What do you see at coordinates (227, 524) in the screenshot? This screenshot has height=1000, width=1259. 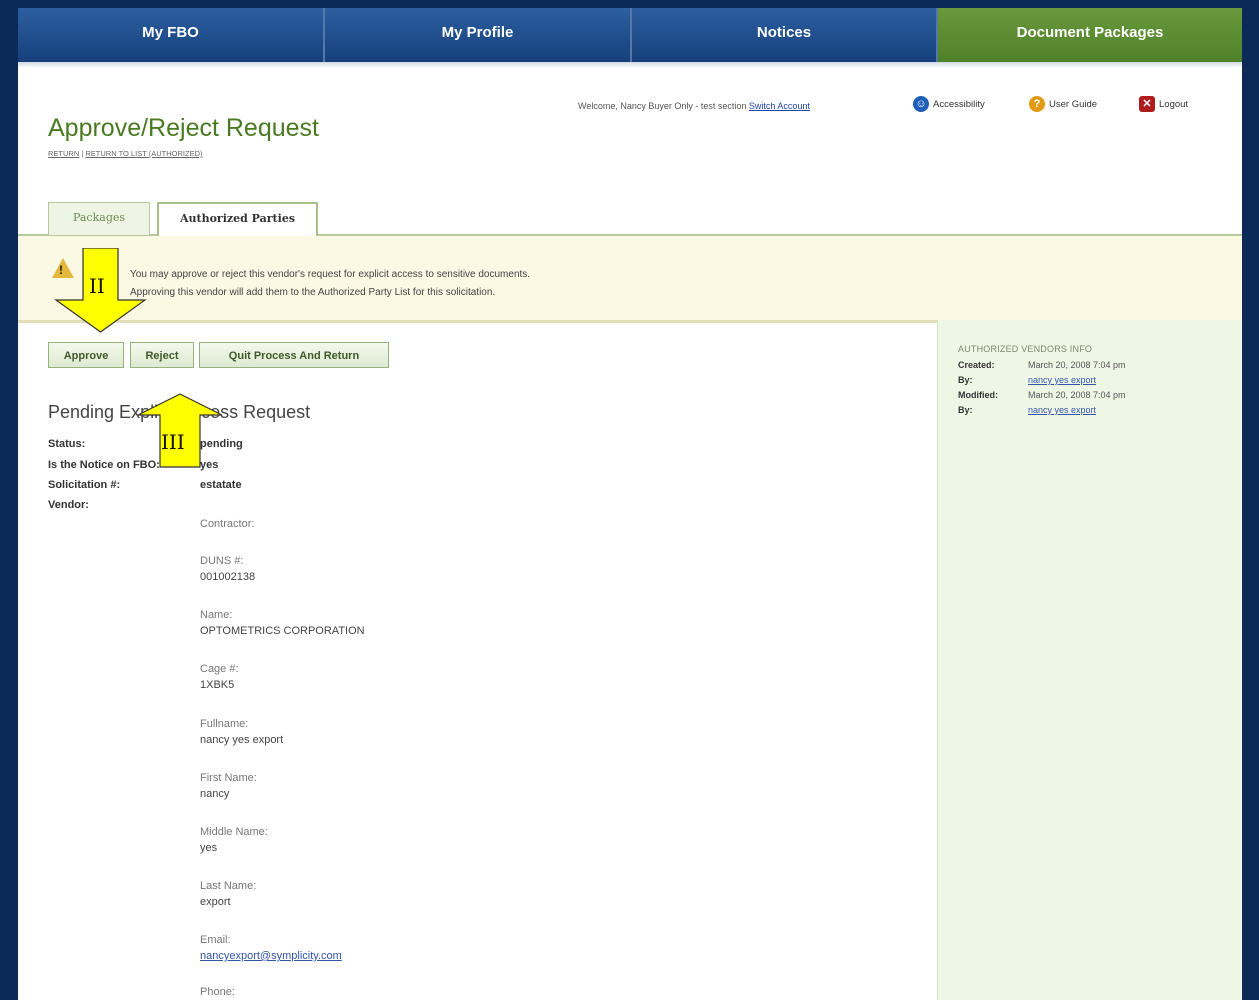 I see `contractor-label: Contractor:` at bounding box center [227, 524].